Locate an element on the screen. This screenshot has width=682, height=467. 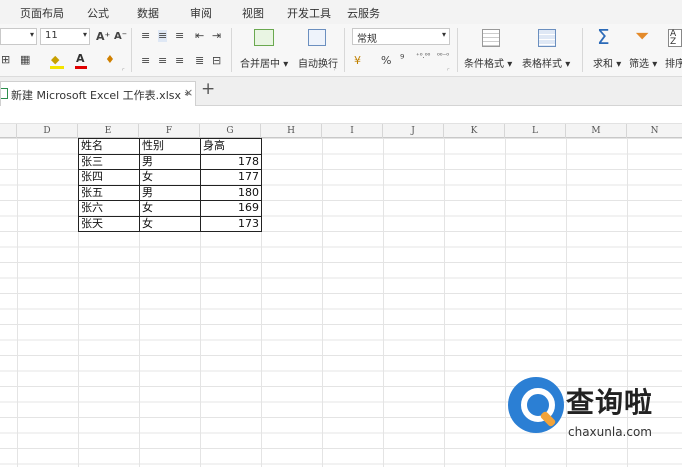
font-name-select: ▾ is located at coordinates (18, 36).